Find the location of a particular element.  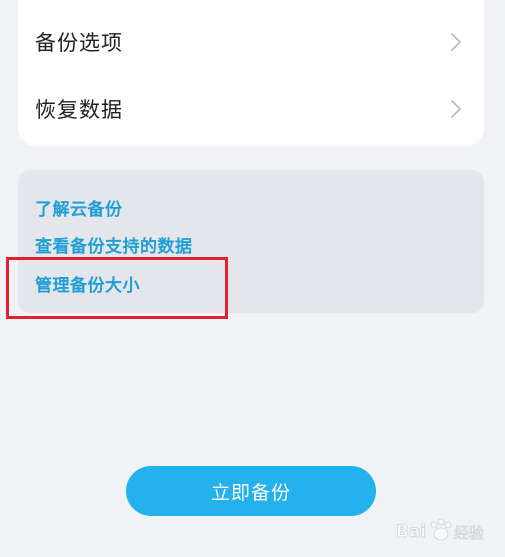

view-supported-data-link: 查看备份支持的数据 is located at coordinates (114, 244).